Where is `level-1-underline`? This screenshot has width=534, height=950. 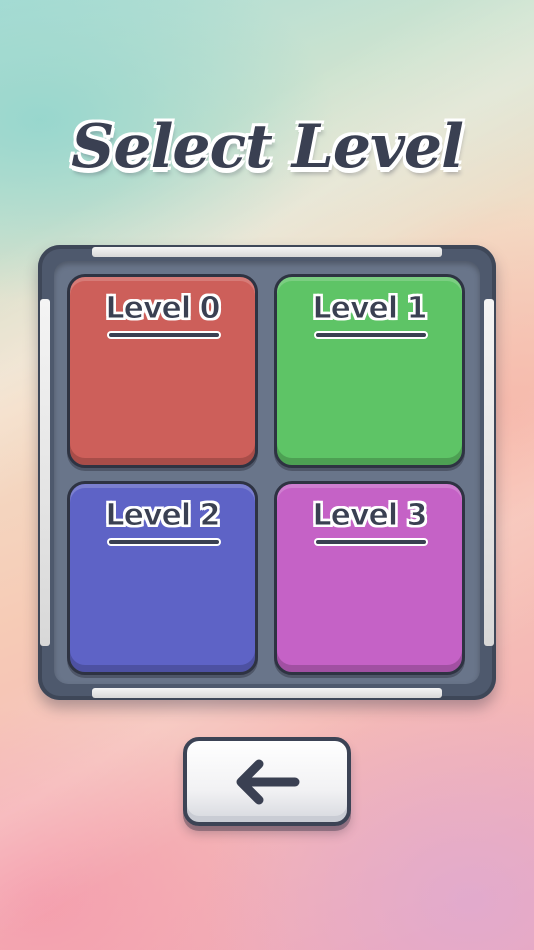
level-1-underline is located at coordinates (371, 335).